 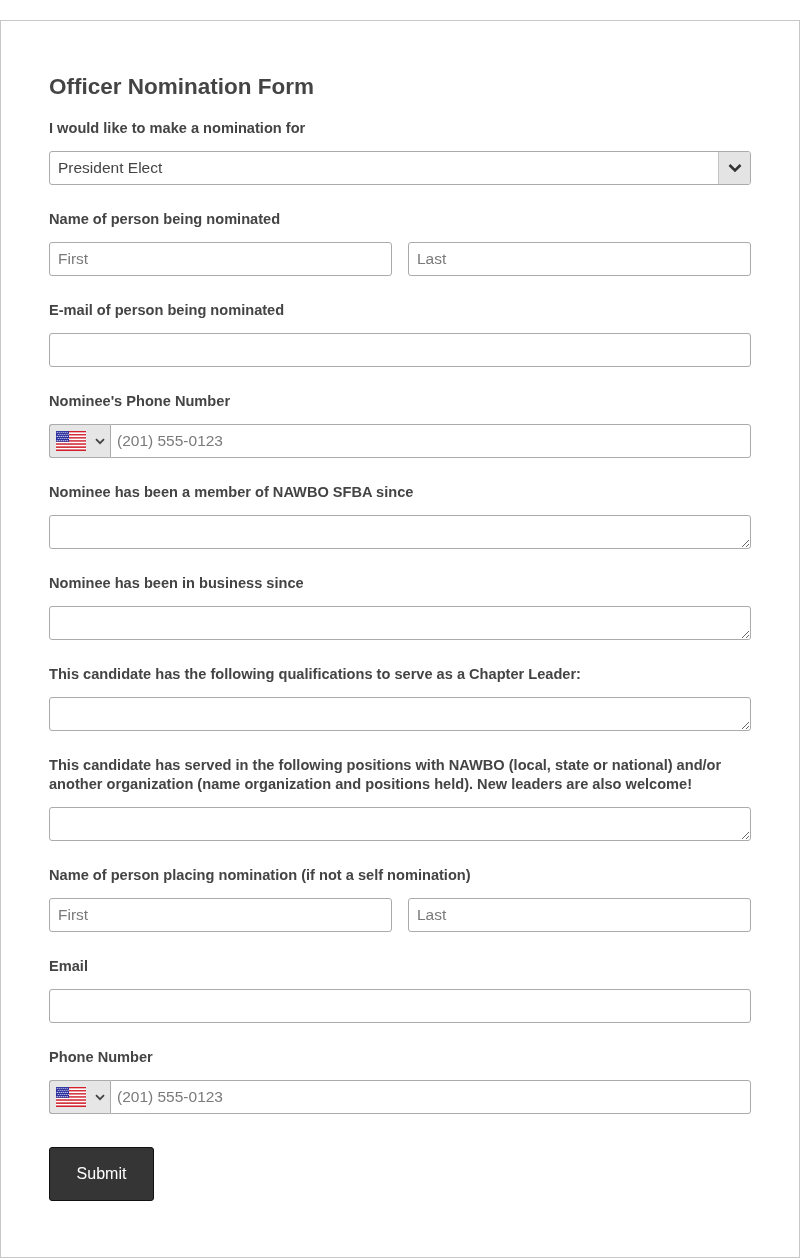 What do you see at coordinates (734, 168) in the screenshot?
I see `chevron-down-icon` at bounding box center [734, 168].